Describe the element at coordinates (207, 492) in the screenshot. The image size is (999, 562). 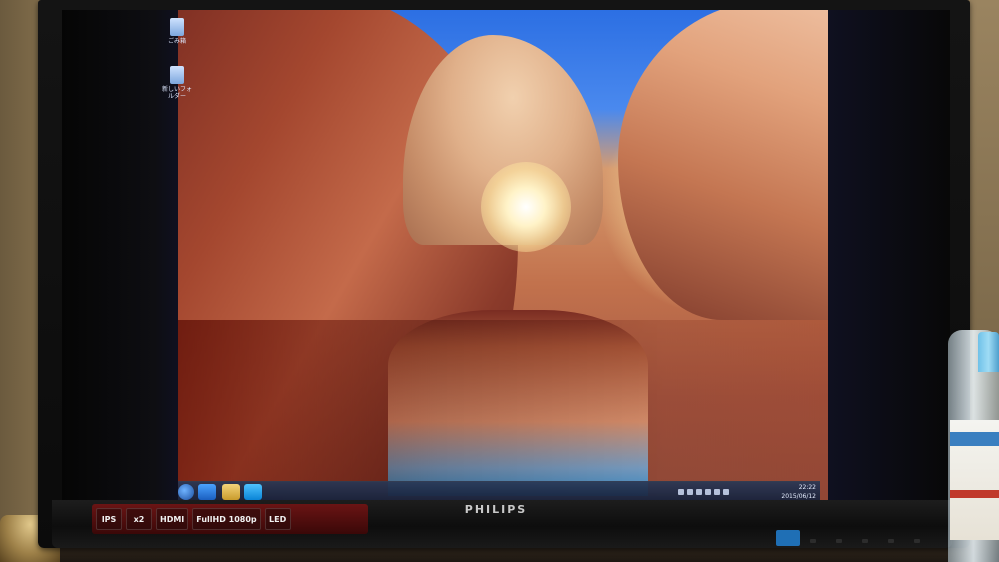
I see `ie-icon` at that location.